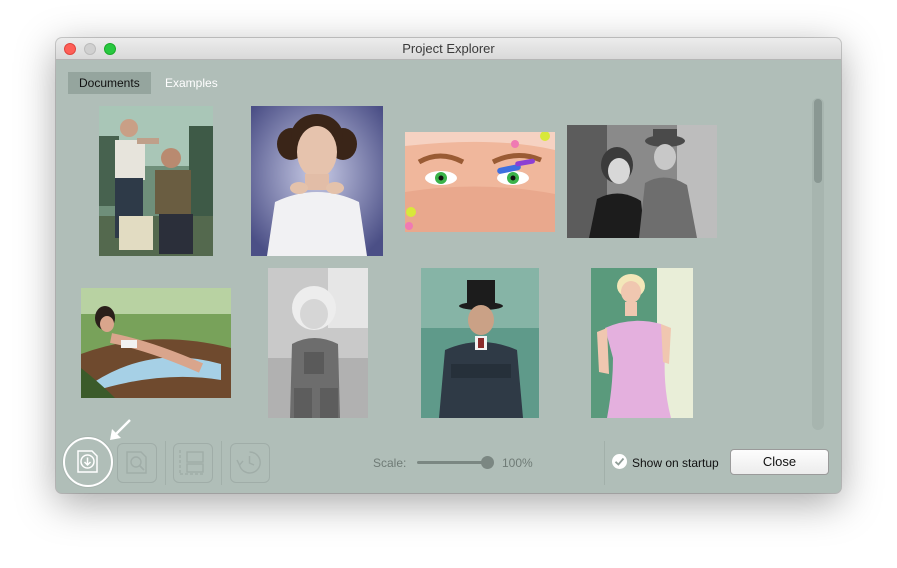 This screenshot has width=897, height=568. I want to click on thumb-couple-black-white, so click(642, 181).